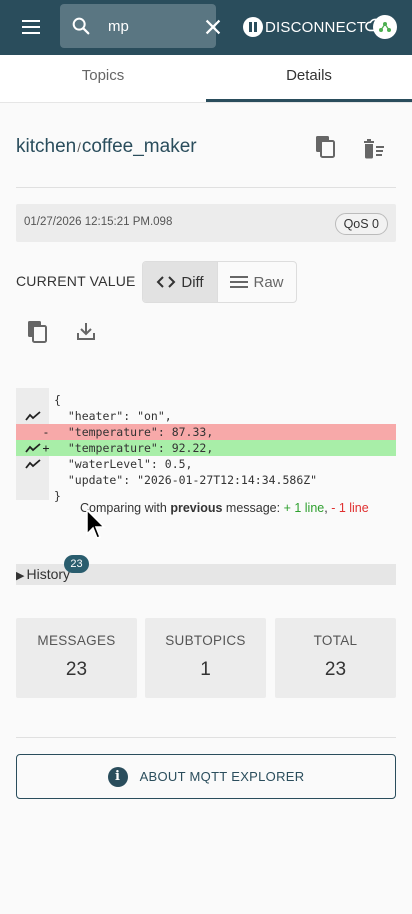 This screenshot has width=412, height=914. What do you see at coordinates (253, 27) in the screenshot?
I see `pause-icon` at bounding box center [253, 27].